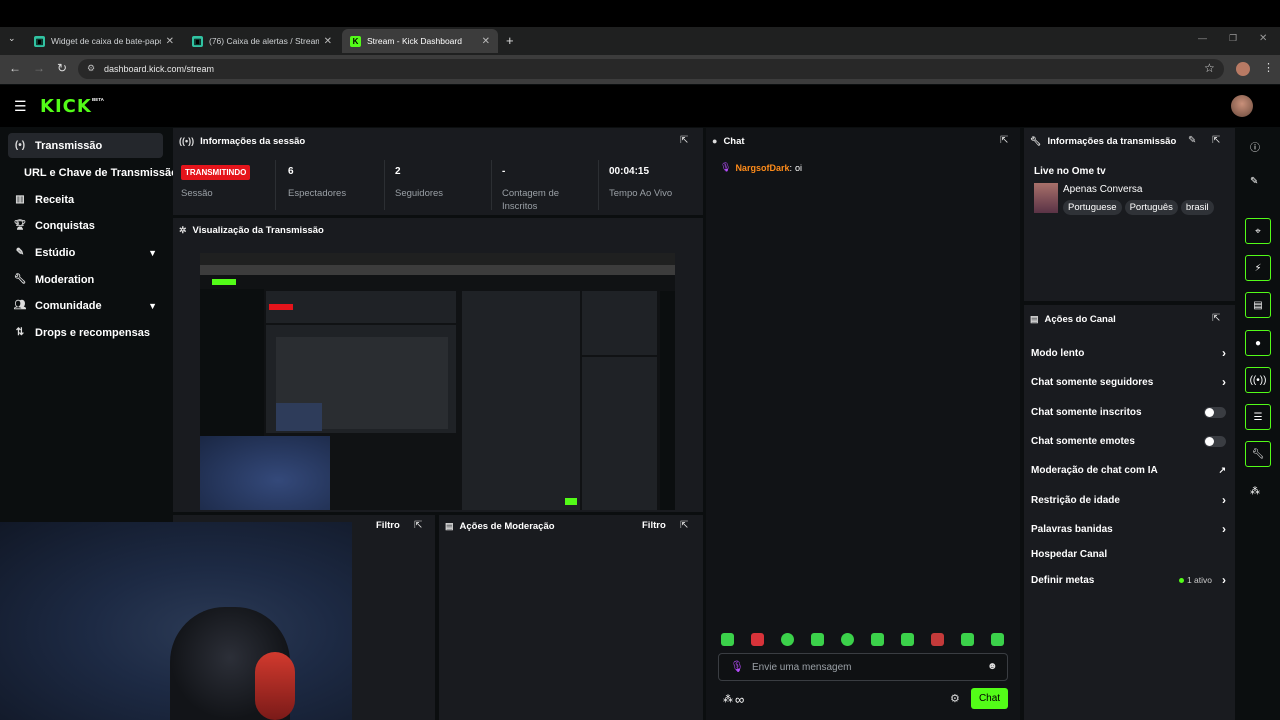 This screenshot has width=1280, height=720. Describe the element at coordinates (1128, 441) in the screenshot. I see `action-emotes-only: Chat somente emotes` at that location.